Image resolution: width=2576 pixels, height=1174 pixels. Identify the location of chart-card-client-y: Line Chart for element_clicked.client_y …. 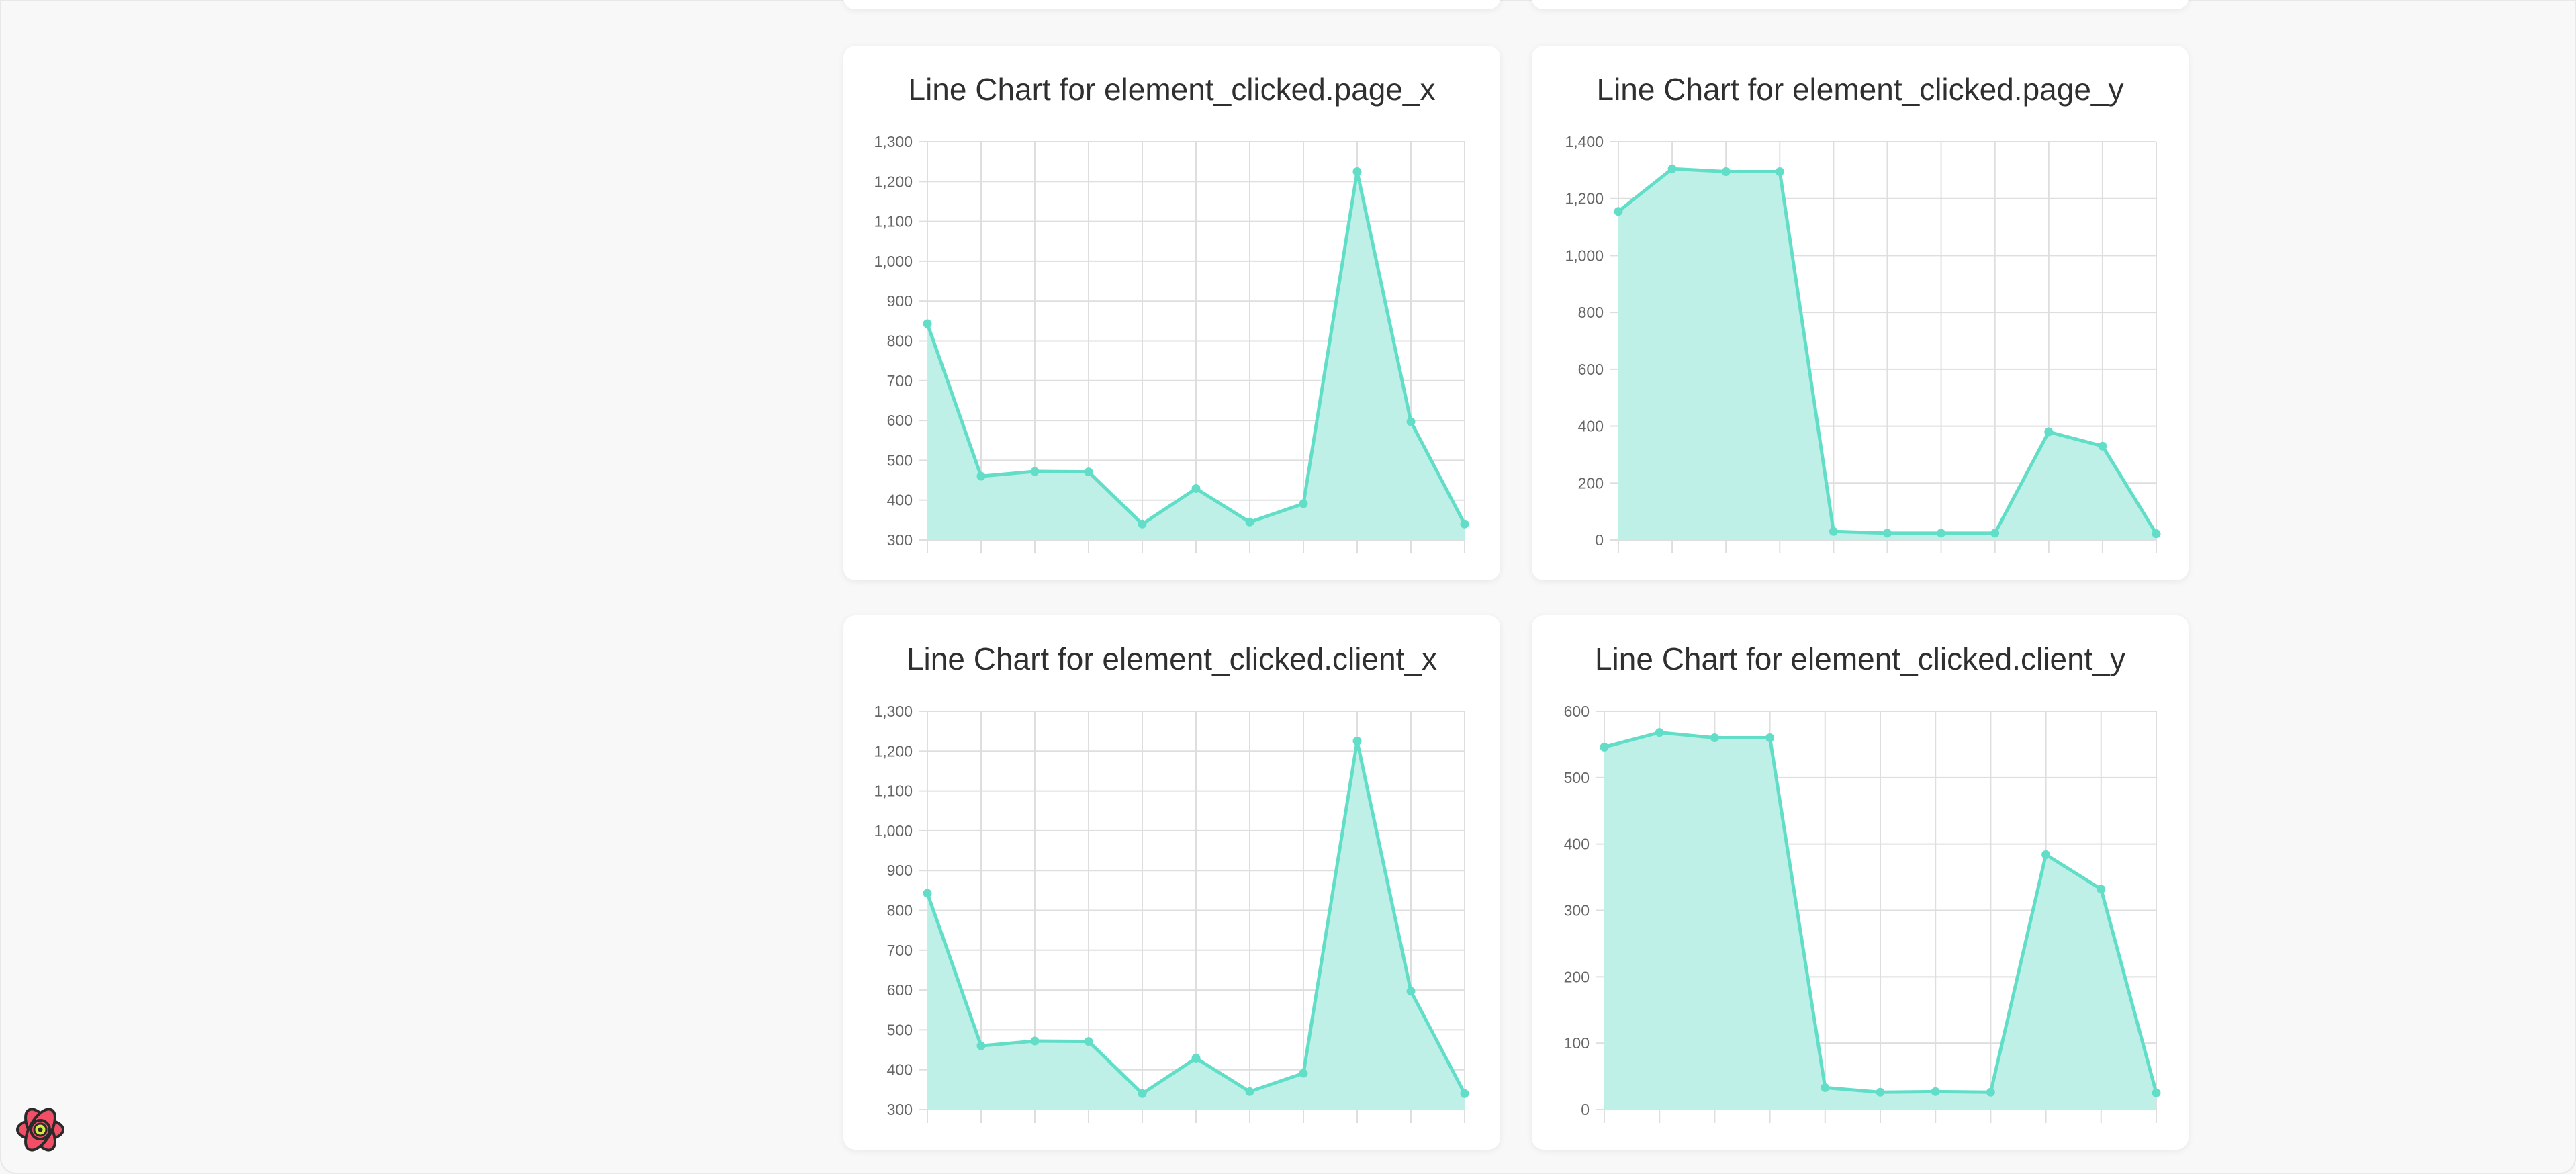
(1860, 882).